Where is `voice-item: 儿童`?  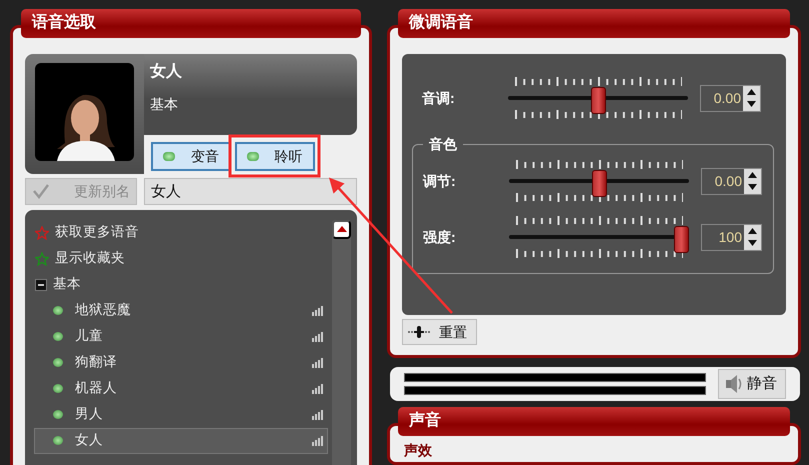 voice-item: 儿童 is located at coordinates (181, 337).